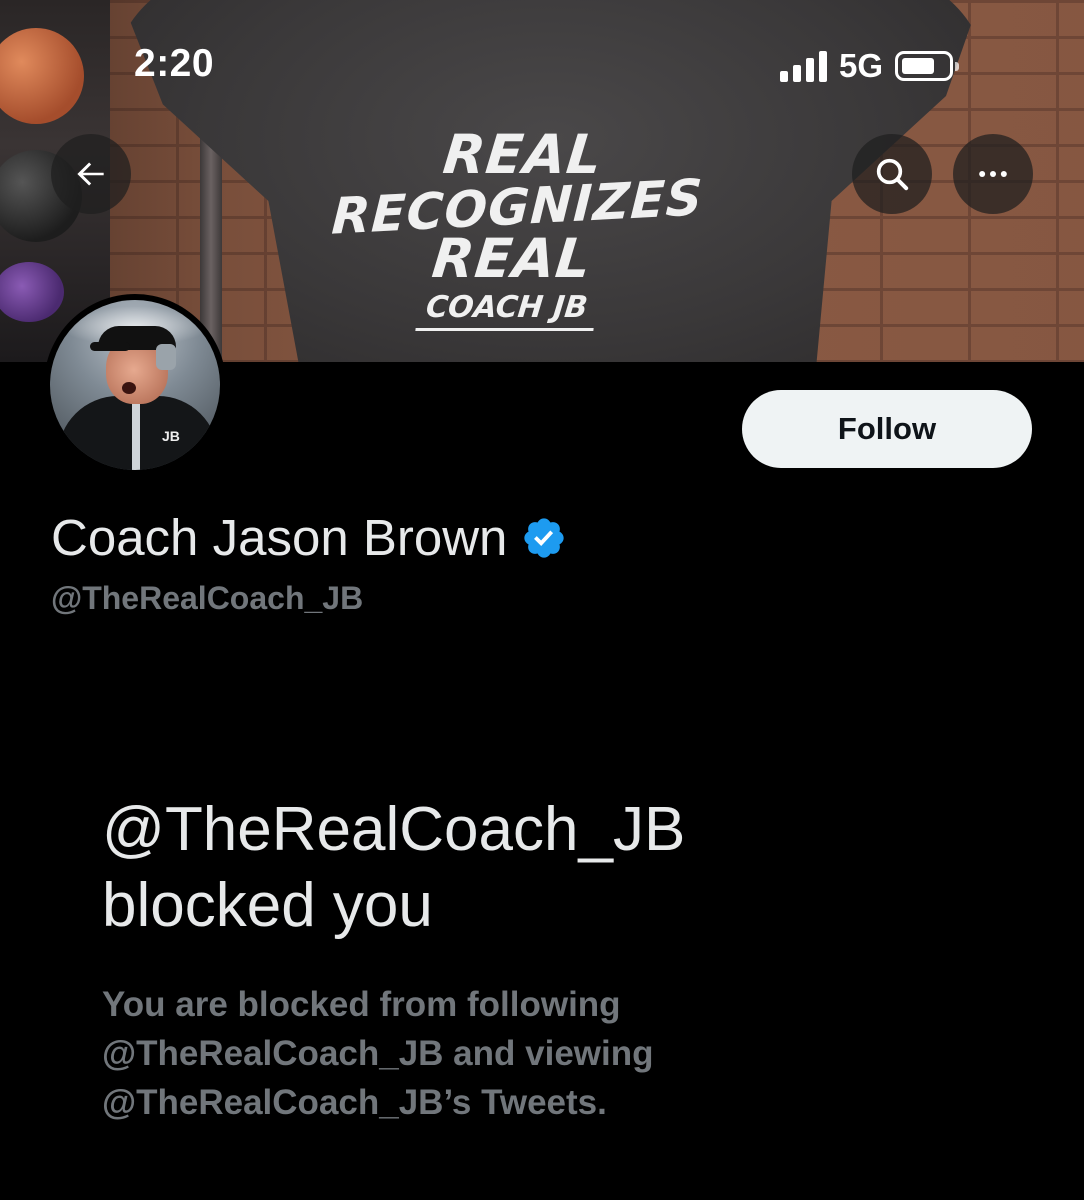 The width and height of the screenshot is (1084, 1200). I want to click on signal-strength-icon, so click(803, 66).